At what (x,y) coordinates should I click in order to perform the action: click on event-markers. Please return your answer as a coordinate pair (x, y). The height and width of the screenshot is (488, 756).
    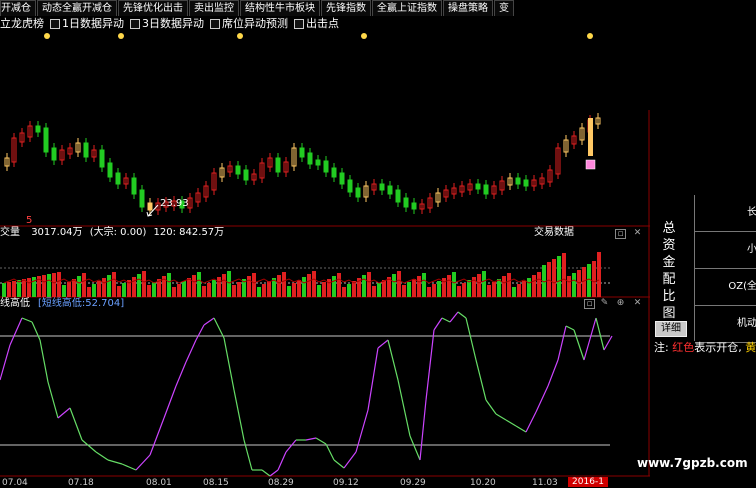
    Looking at the image, I should click on (318, 36).